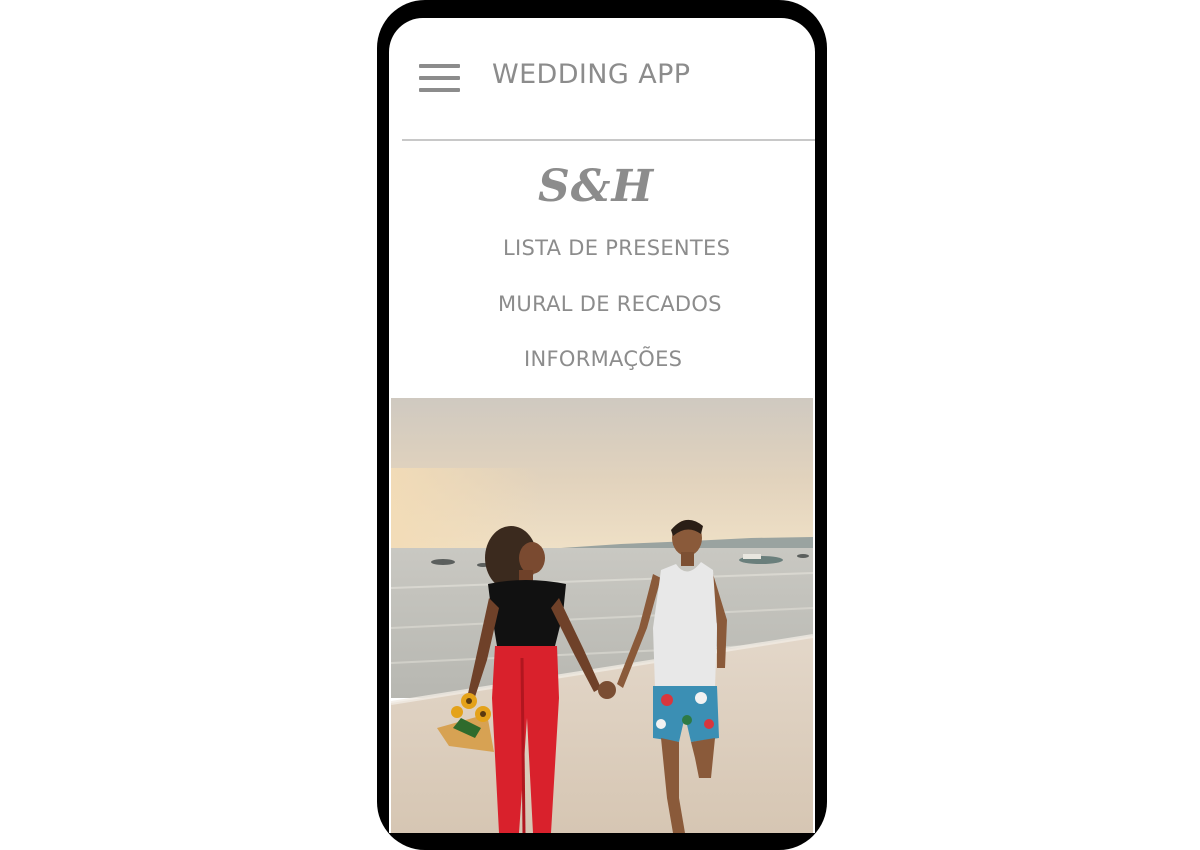 This screenshot has height=850, width=1200. What do you see at coordinates (608, 140) in the screenshot?
I see `header-divider` at bounding box center [608, 140].